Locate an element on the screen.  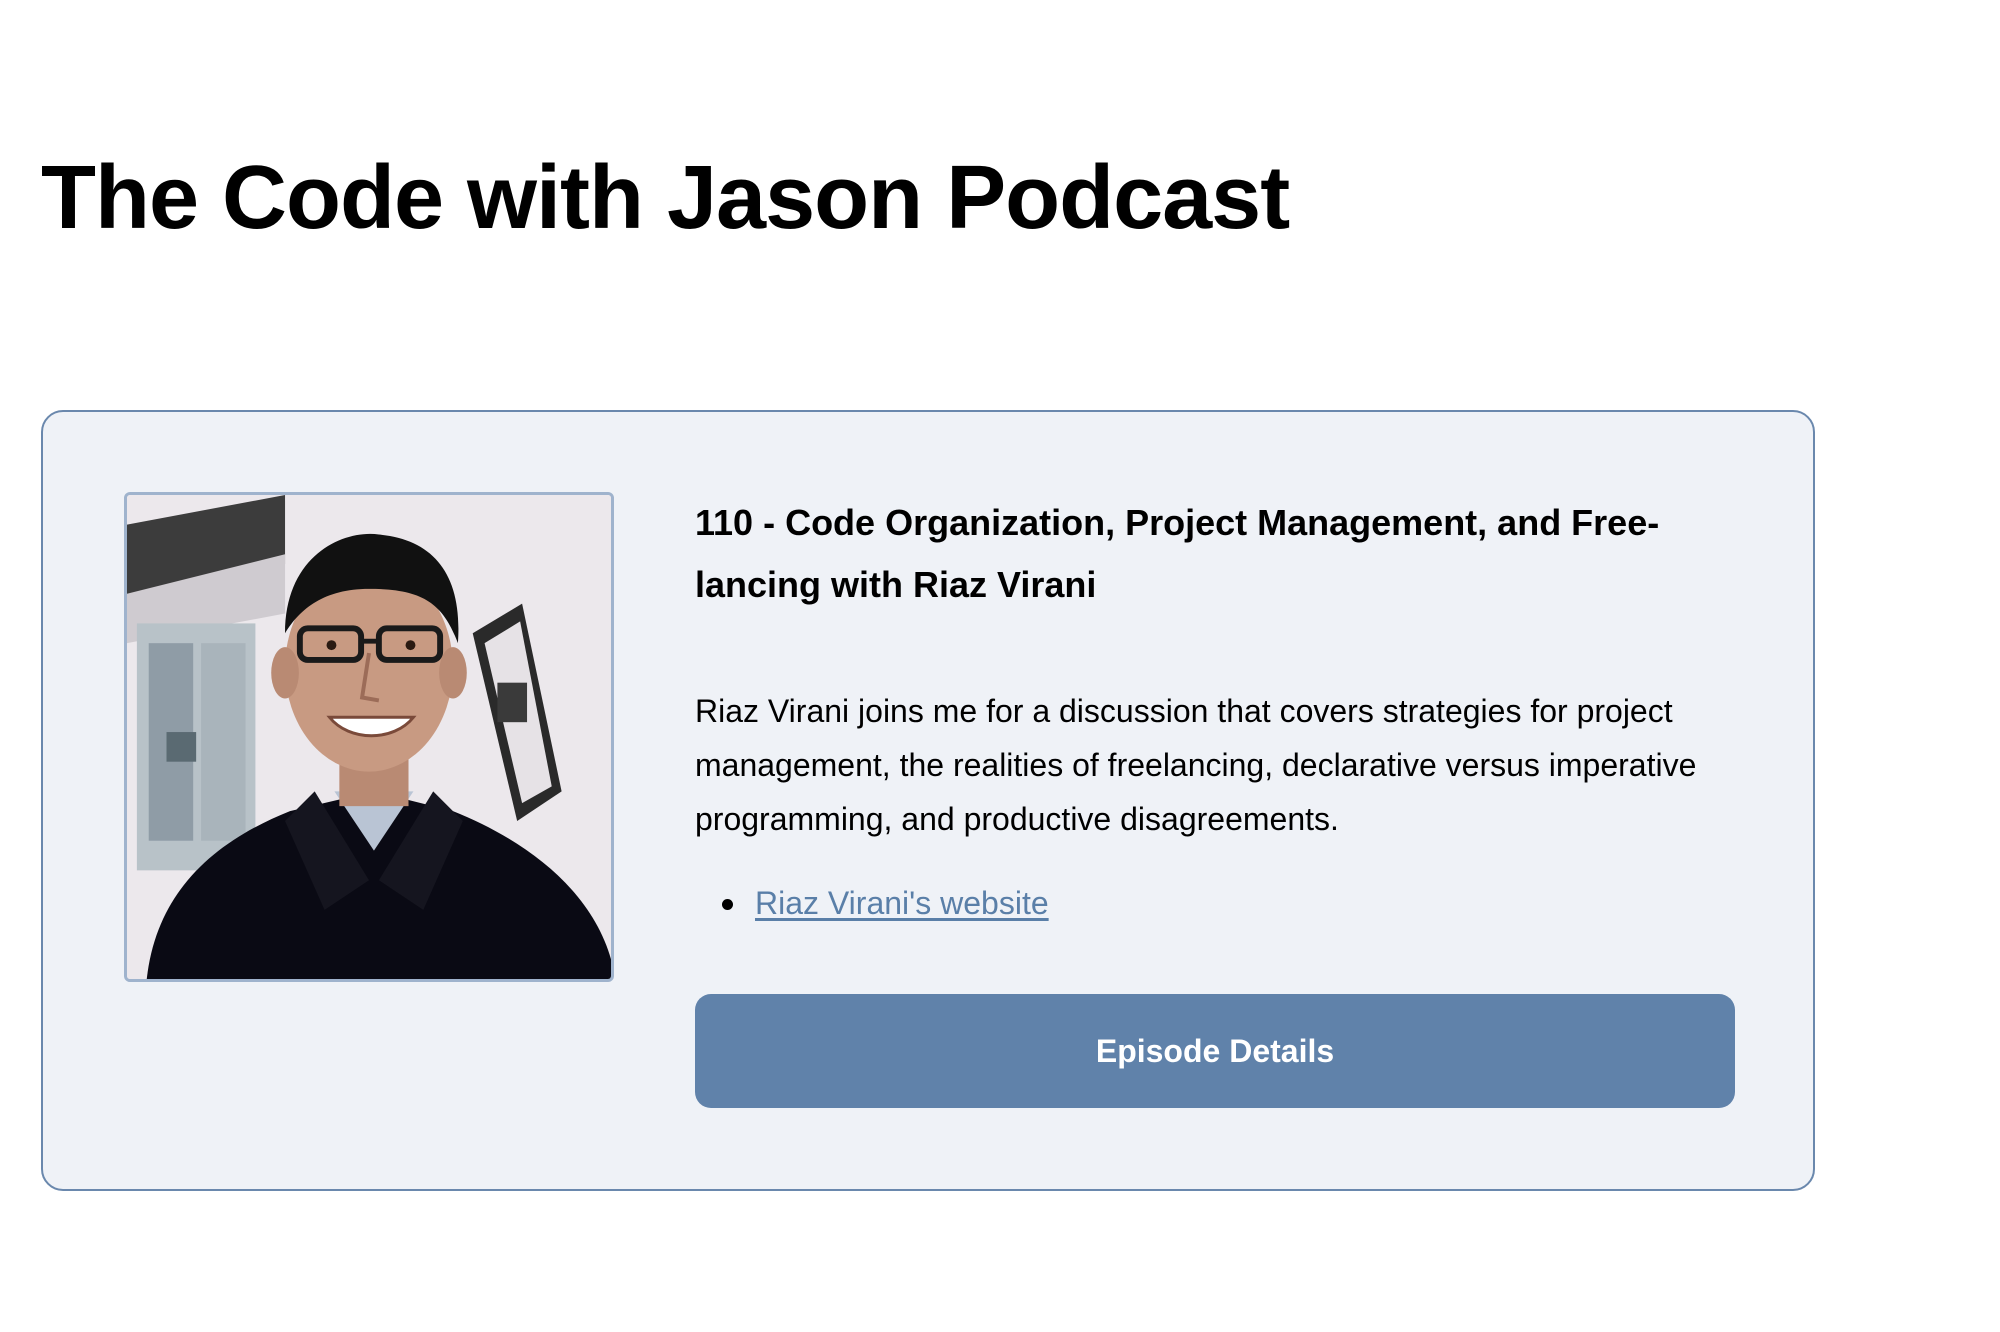
guest-photo is located at coordinates (369, 737).